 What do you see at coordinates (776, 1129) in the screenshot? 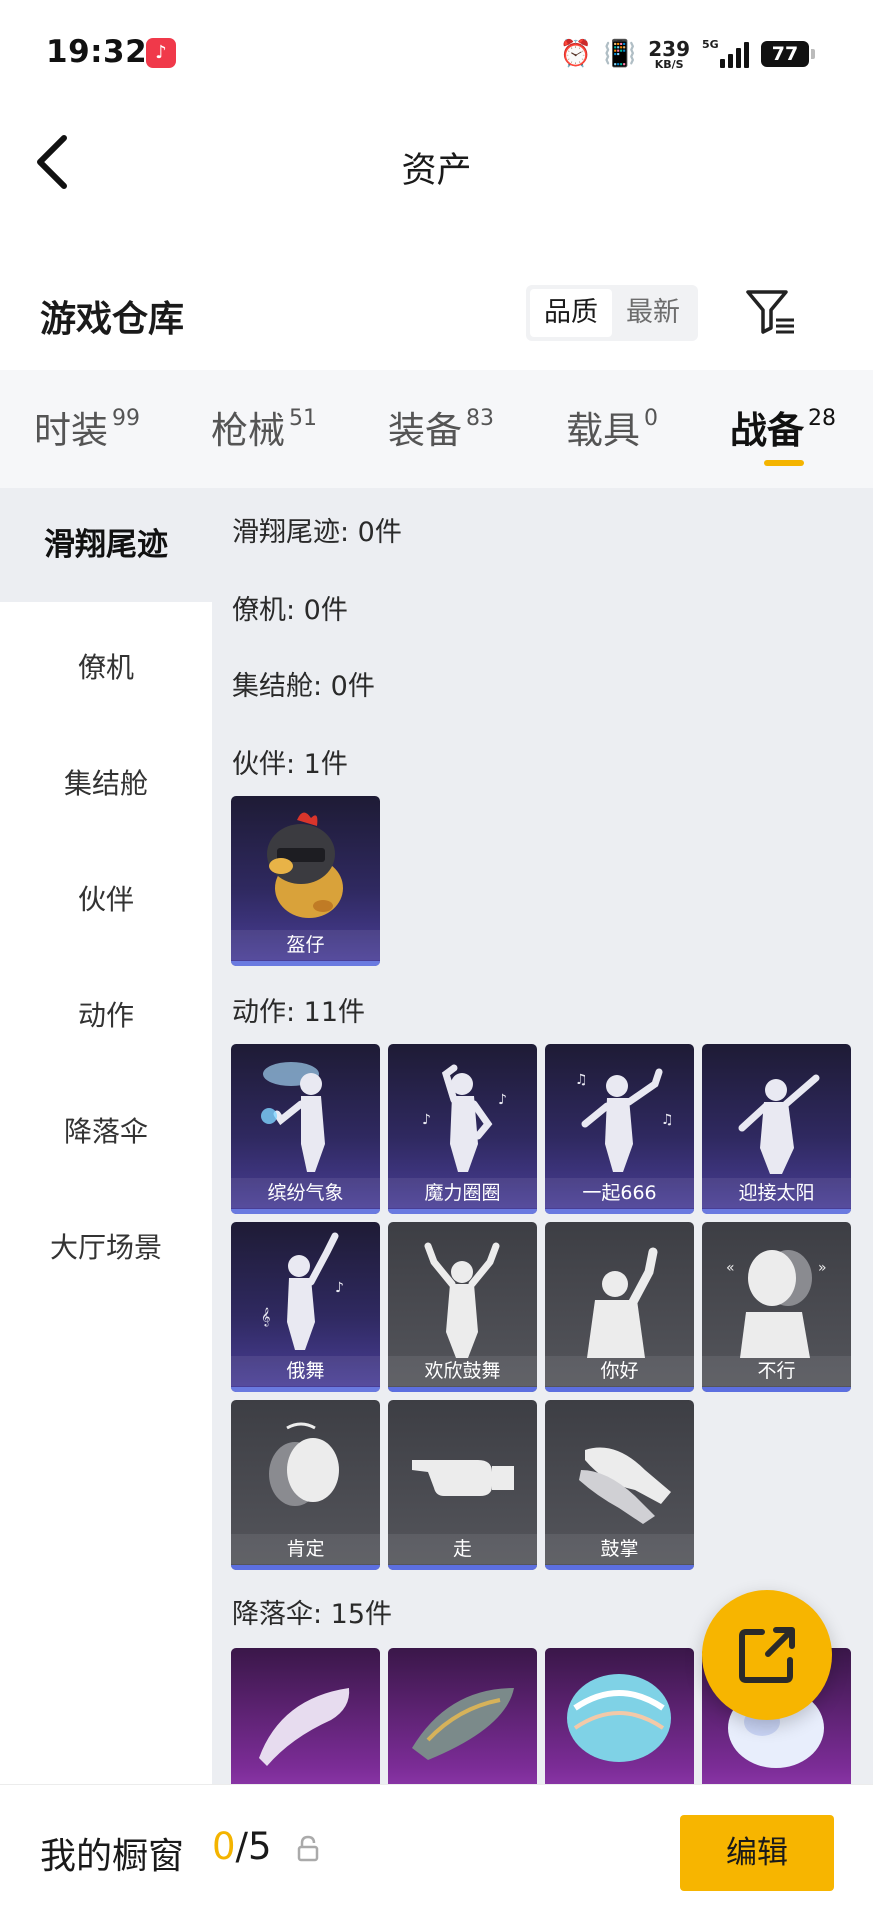
I see `item-card: 迎接太阳` at bounding box center [776, 1129].